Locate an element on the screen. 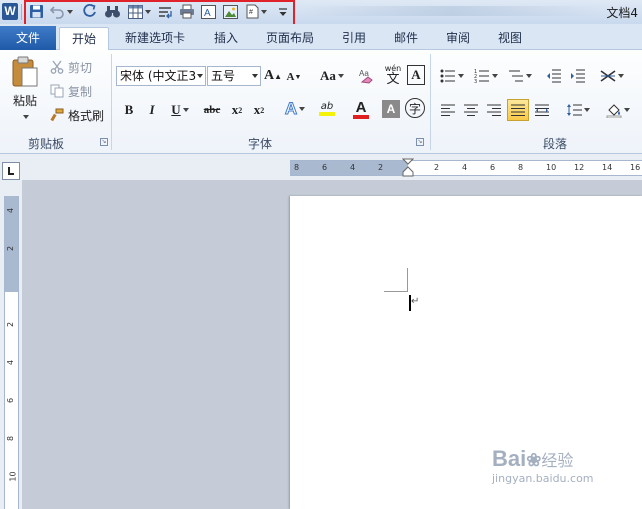 The image size is (642, 509). phonetic-guide-button: wén 文 is located at coordinates (393, 75).